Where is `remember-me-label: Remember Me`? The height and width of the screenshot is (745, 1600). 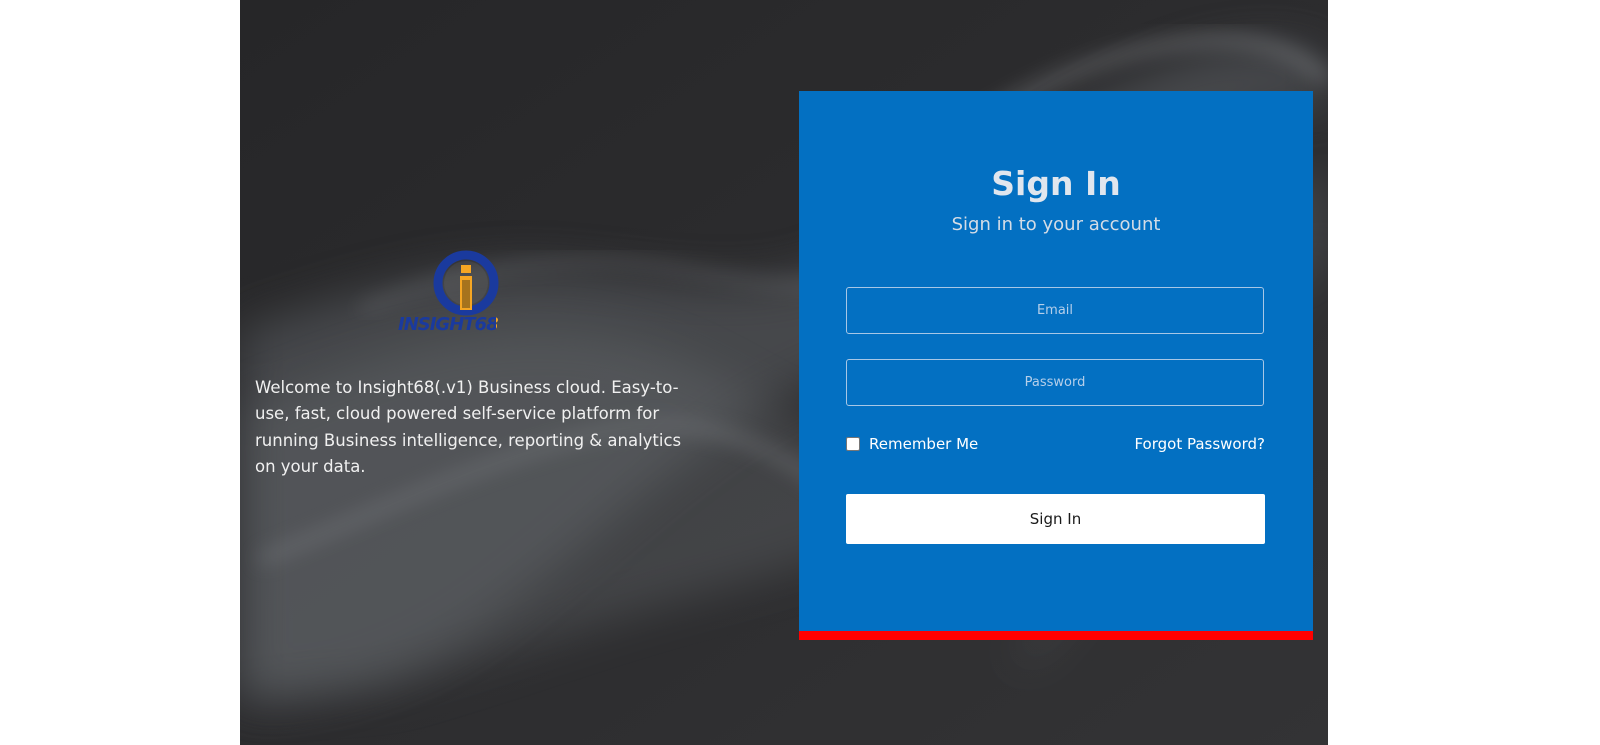 remember-me-label: Remember Me is located at coordinates (923, 444).